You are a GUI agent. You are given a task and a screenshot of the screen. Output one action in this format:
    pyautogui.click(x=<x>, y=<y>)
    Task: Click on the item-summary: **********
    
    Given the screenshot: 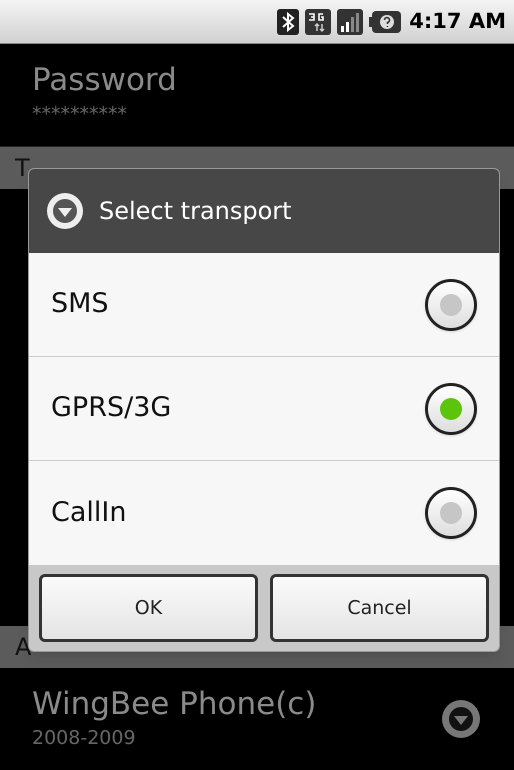 What is the action you would take?
    pyautogui.click(x=80, y=115)
    